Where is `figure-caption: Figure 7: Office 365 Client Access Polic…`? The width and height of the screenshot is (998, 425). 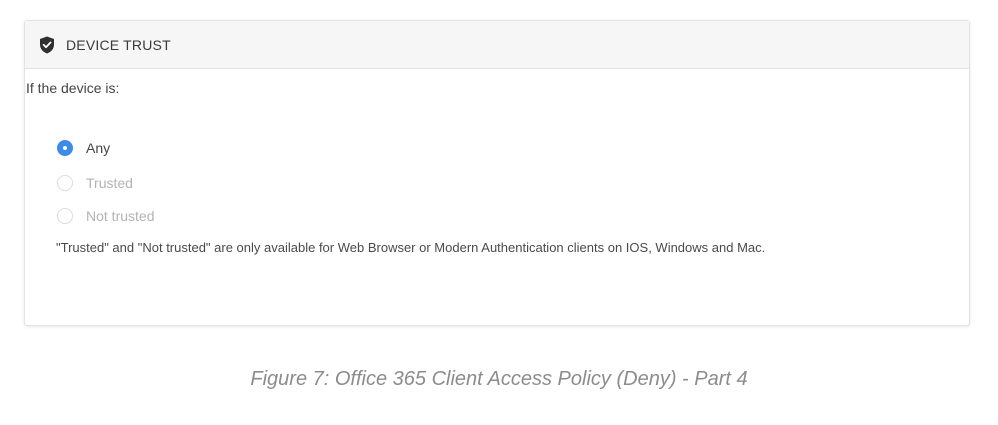
figure-caption: Figure 7: Office 365 Client Access Polic… is located at coordinates (499, 379).